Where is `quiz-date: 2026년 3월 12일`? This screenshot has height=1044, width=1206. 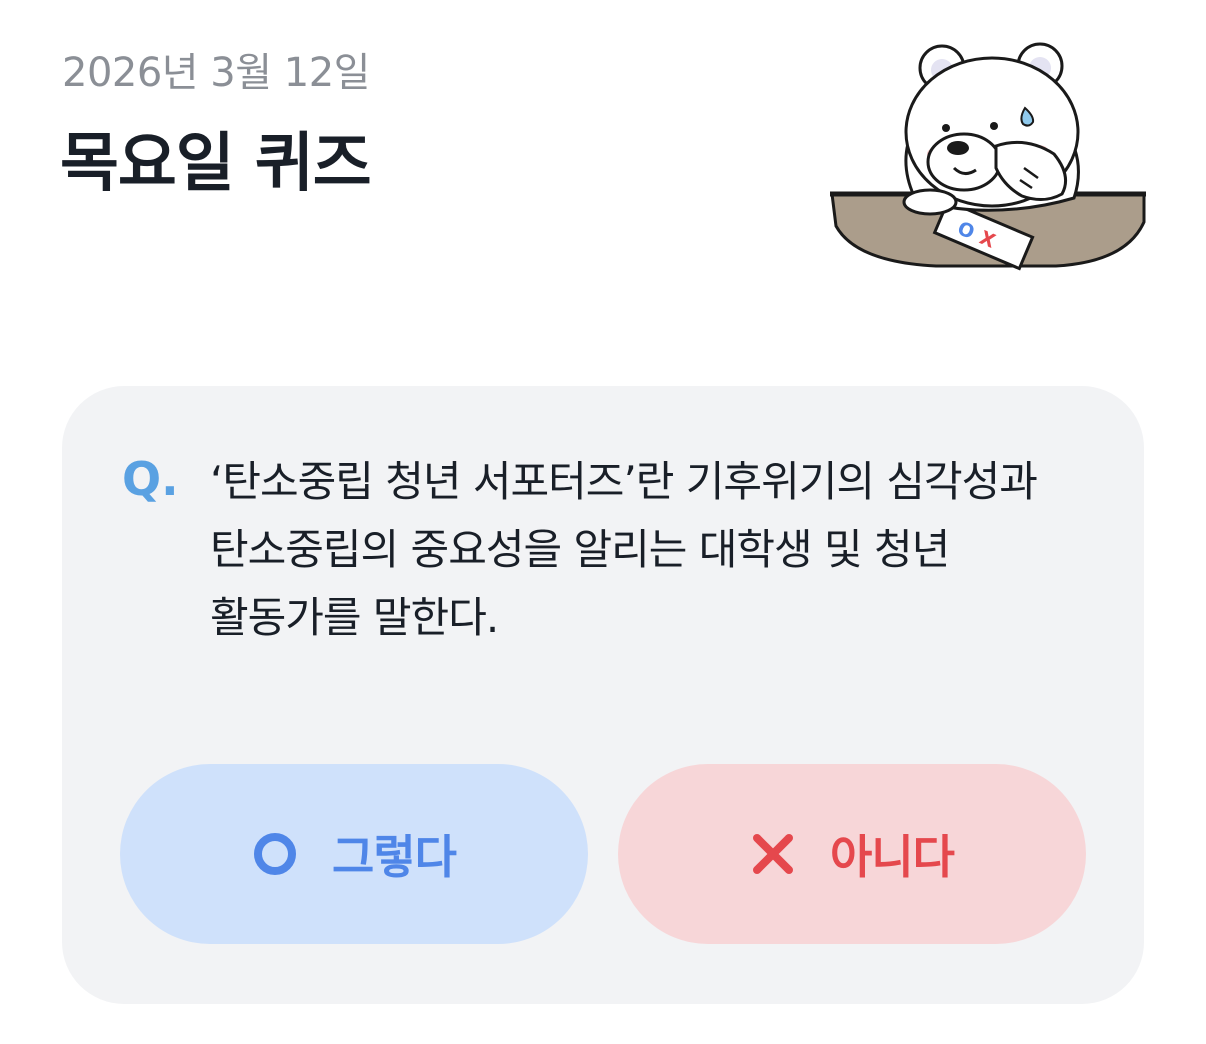
quiz-date: 2026년 3월 12일 is located at coordinates (216, 73).